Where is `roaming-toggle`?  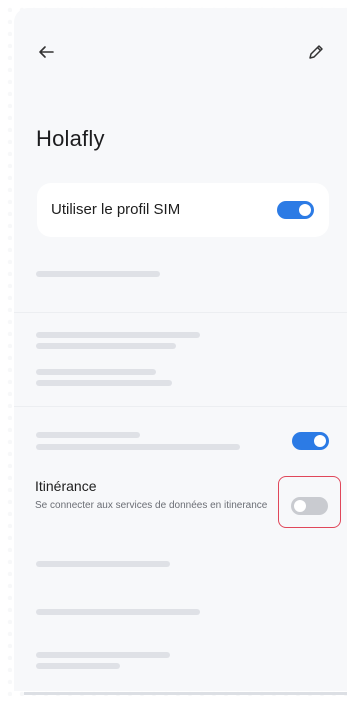 roaming-toggle is located at coordinates (309, 506).